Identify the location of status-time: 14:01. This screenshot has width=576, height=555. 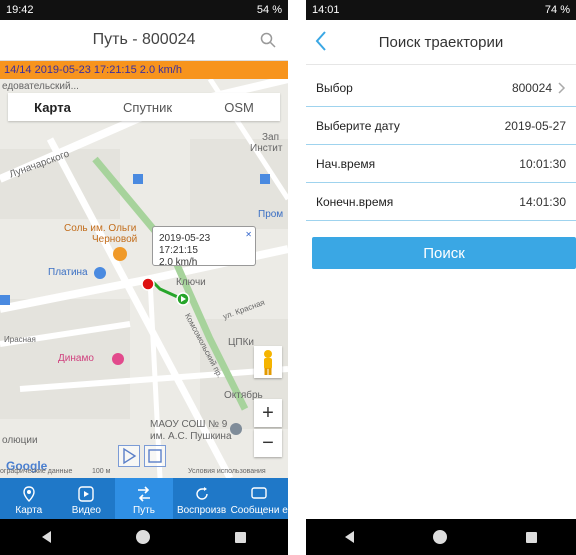
(326, 10).